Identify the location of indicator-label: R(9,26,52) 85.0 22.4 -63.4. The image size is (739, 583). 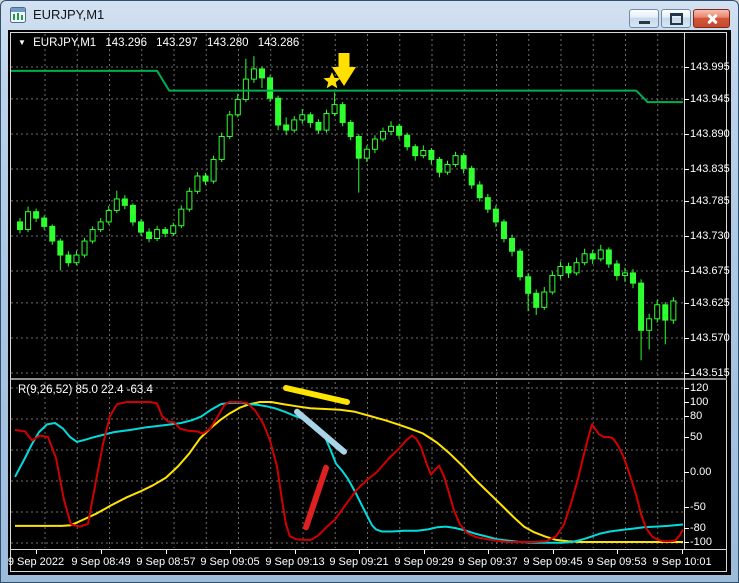
(85, 390).